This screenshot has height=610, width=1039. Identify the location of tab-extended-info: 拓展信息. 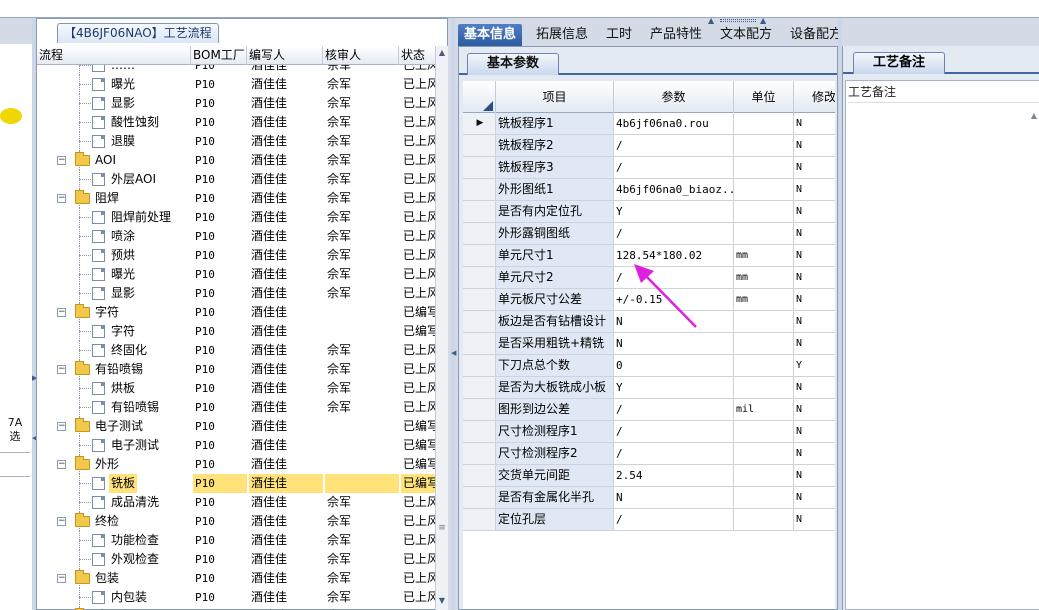
(562, 35).